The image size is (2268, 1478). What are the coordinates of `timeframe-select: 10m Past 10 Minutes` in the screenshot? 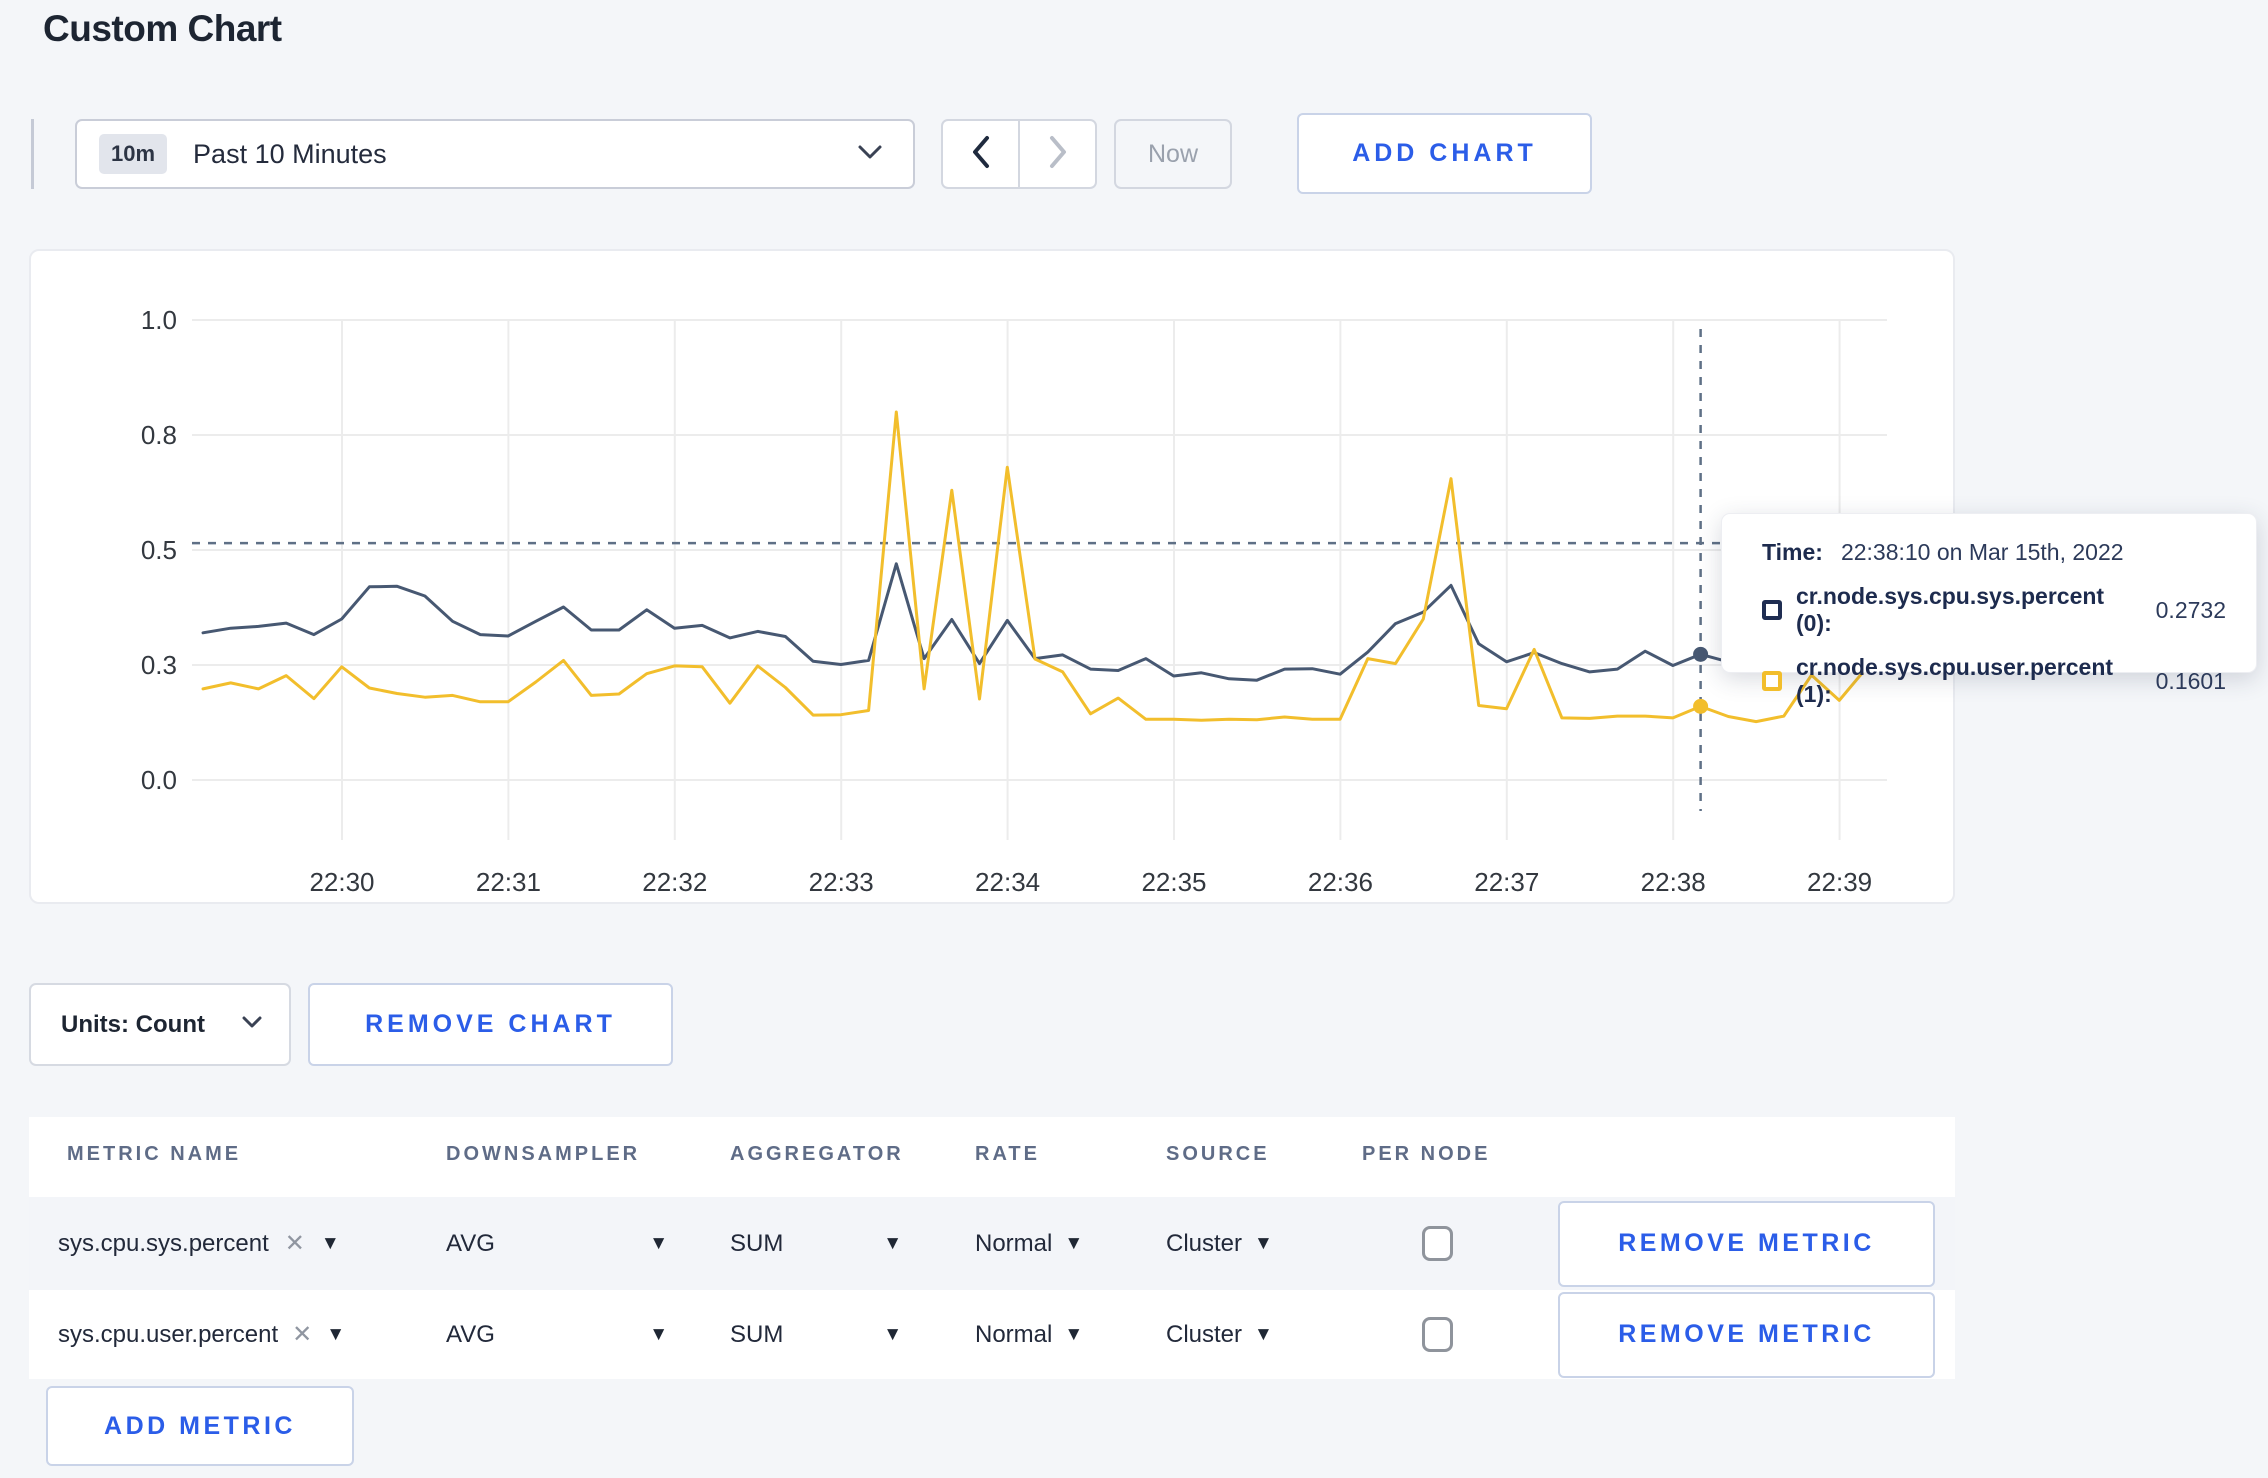 It's located at (495, 154).